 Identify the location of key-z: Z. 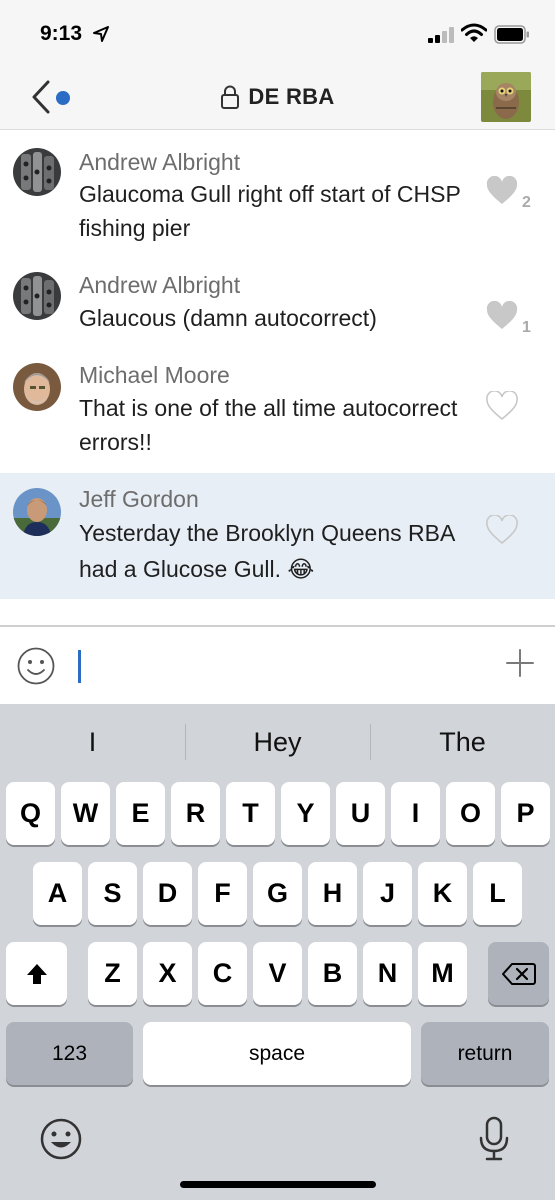
(112, 973).